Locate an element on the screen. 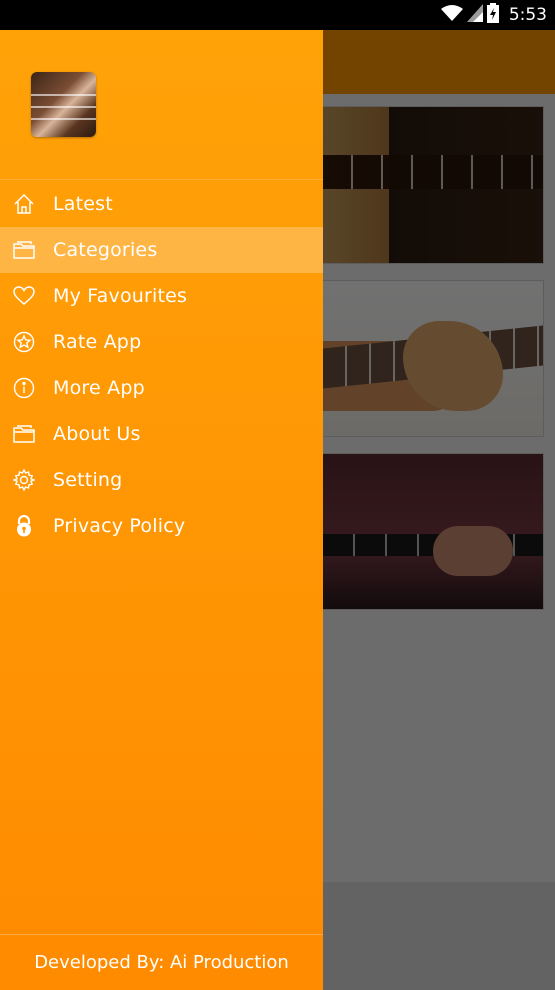 This screenshot has width=555, height=990. status-icons: 5:53 is located at coordinates (493, 15).